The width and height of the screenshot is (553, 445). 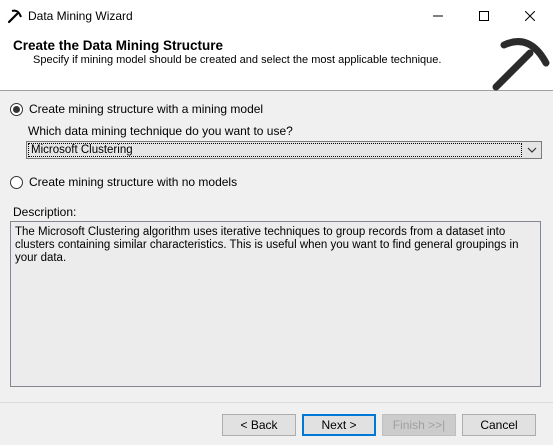 I want to click on close-icon, so click(x=530, y=15).